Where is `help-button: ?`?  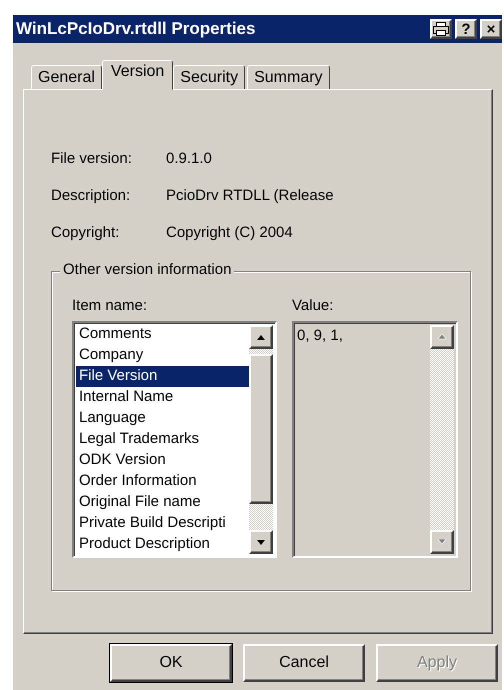 help-button: ? is located at coordinates (466, 29).